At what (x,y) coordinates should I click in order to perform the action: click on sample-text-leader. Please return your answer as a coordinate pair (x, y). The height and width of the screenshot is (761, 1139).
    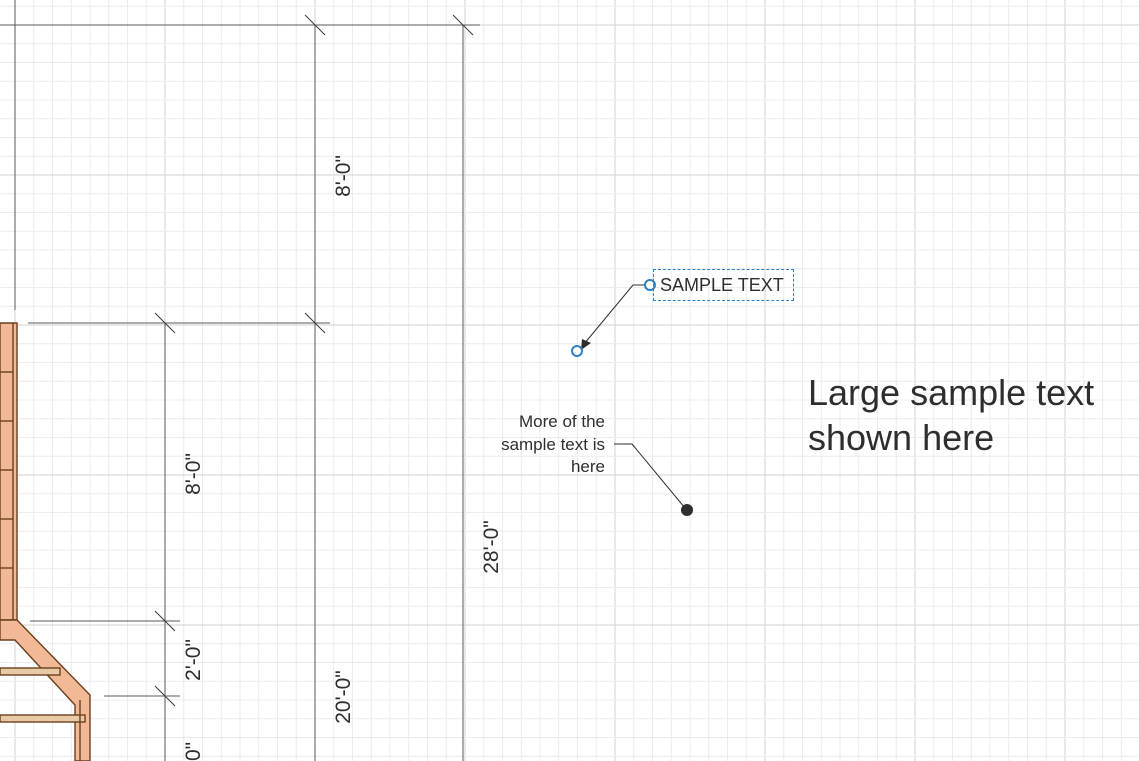
    Looking at the image, I should click on (613, 318).